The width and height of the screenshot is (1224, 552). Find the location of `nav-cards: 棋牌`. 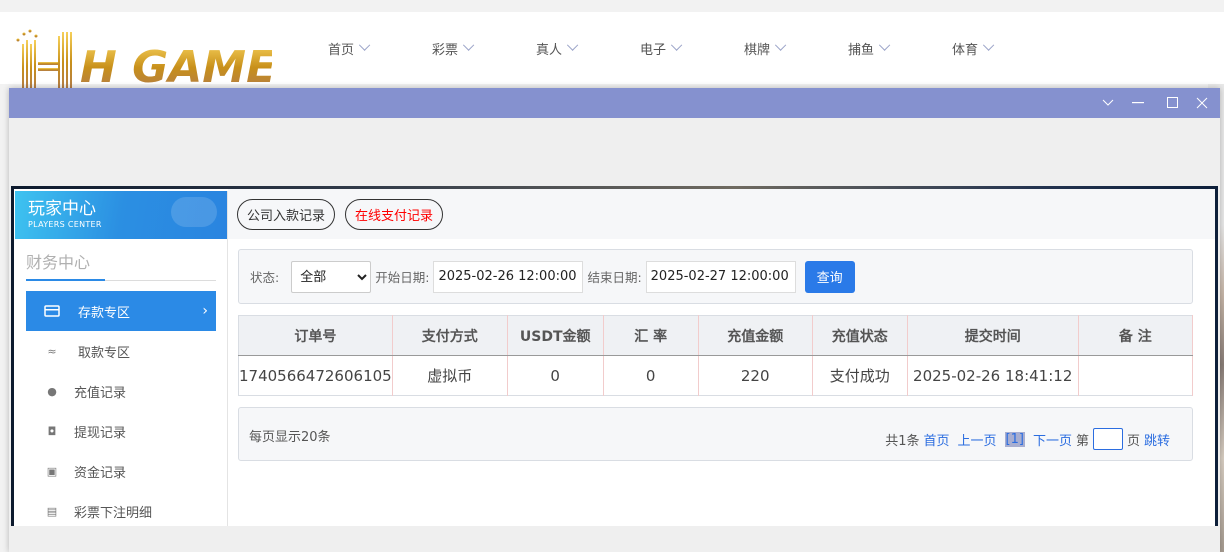

nav-cards: 棋牌 is located at coordinates (796, 48).